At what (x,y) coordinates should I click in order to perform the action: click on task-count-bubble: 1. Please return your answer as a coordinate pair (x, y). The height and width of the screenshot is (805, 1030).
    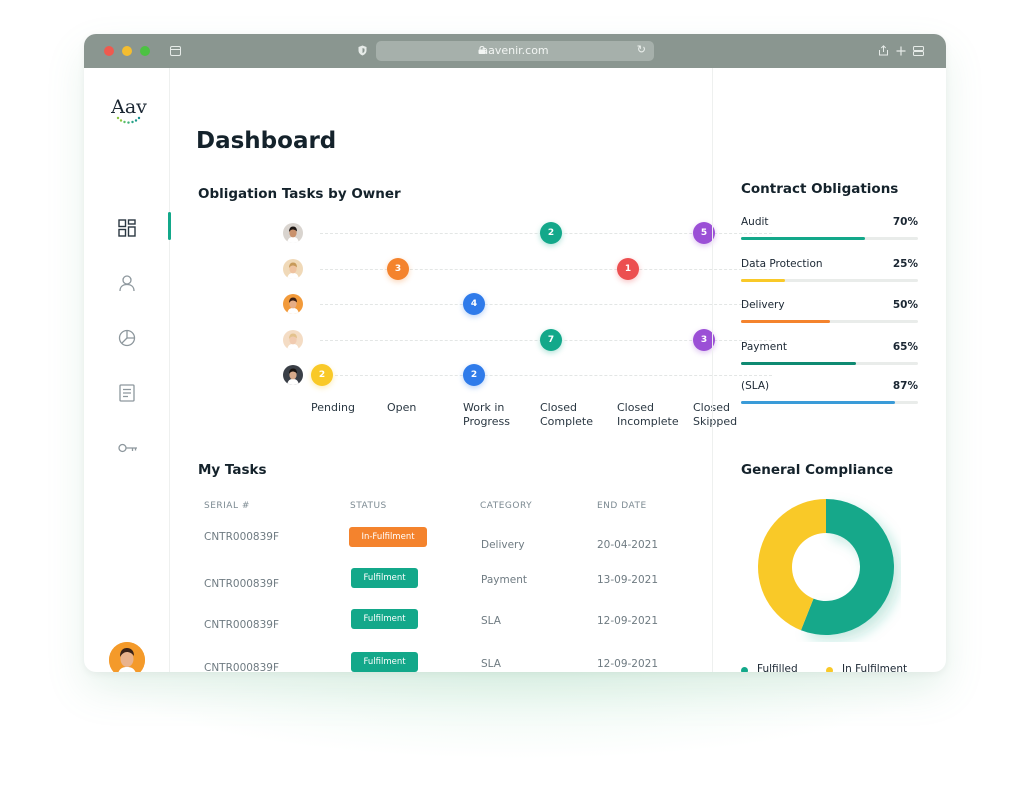
    Looking at the image, I should click on (628, 268).